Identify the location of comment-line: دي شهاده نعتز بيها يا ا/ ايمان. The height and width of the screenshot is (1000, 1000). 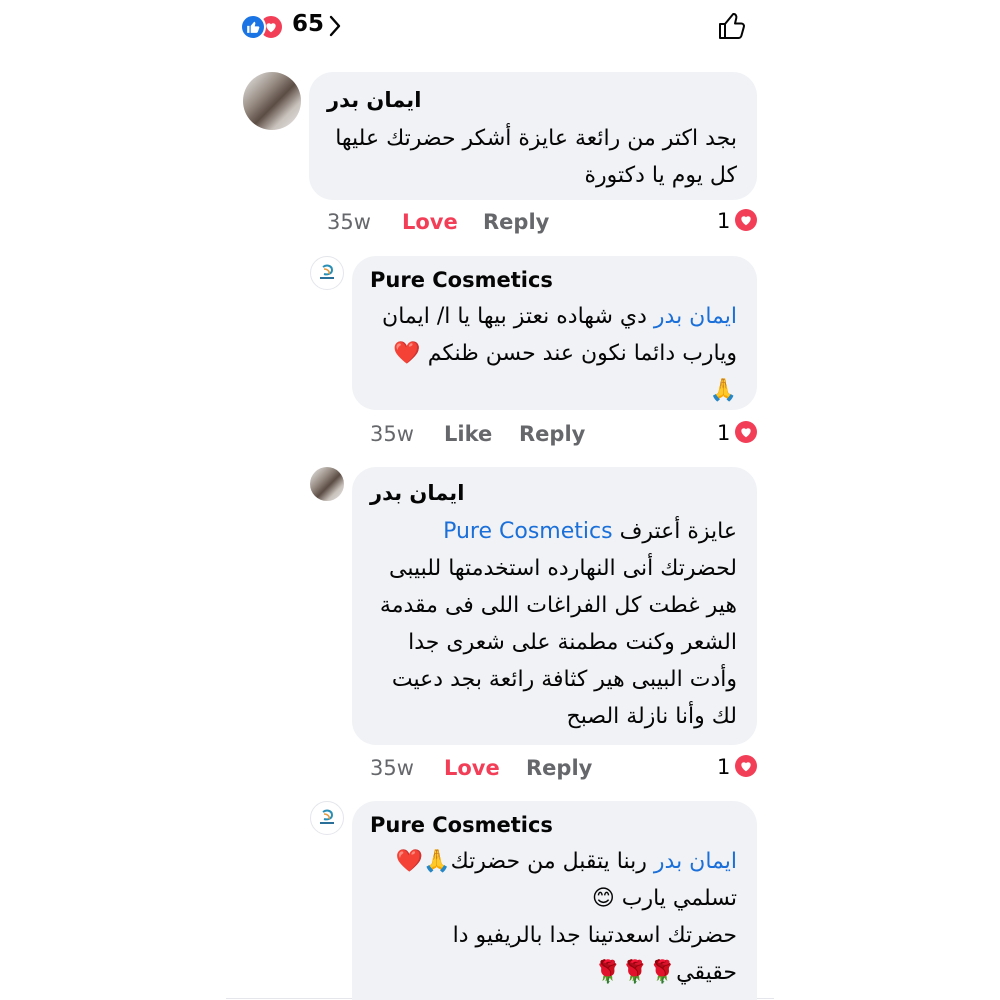
(514, 316).